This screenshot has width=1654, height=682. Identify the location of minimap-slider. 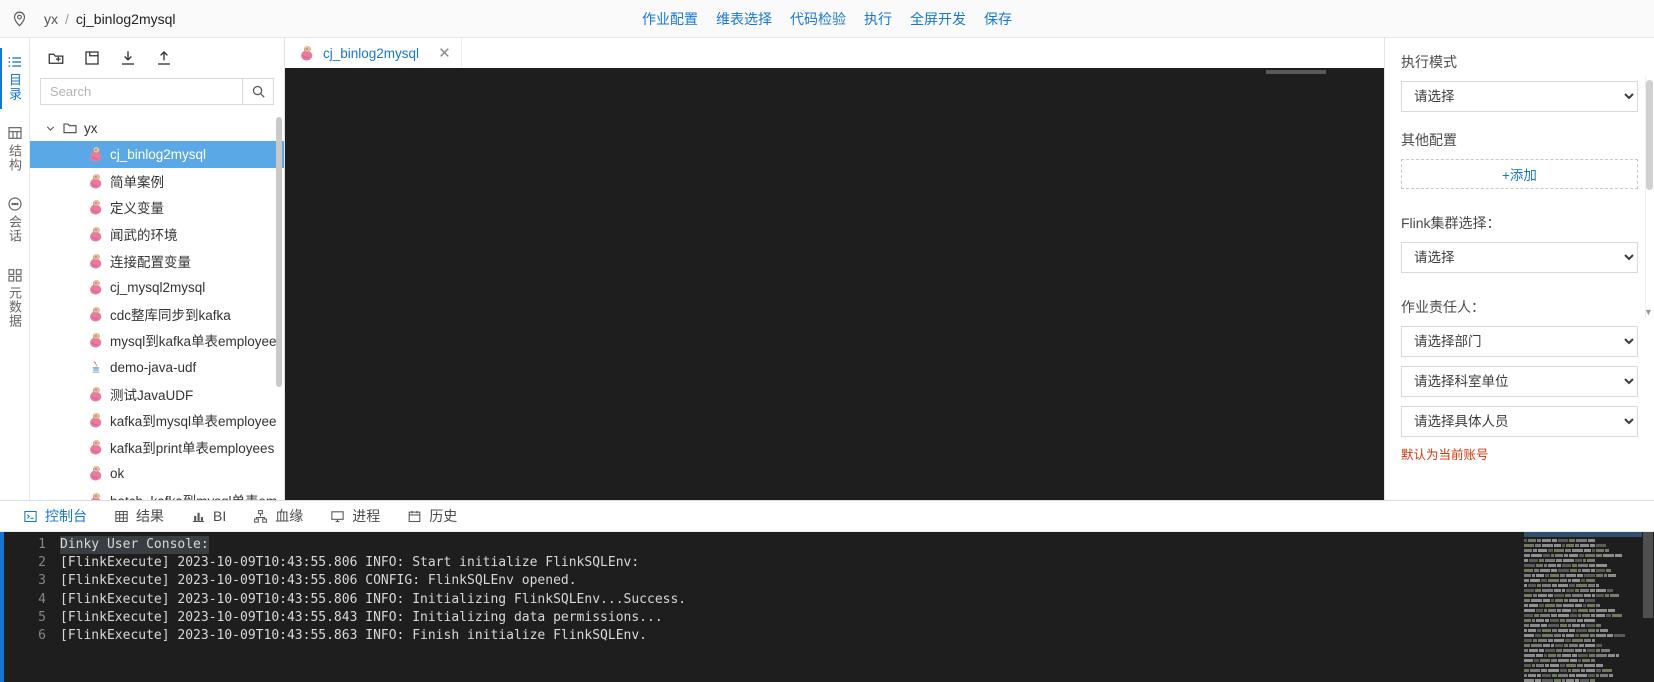
(1583, 534).